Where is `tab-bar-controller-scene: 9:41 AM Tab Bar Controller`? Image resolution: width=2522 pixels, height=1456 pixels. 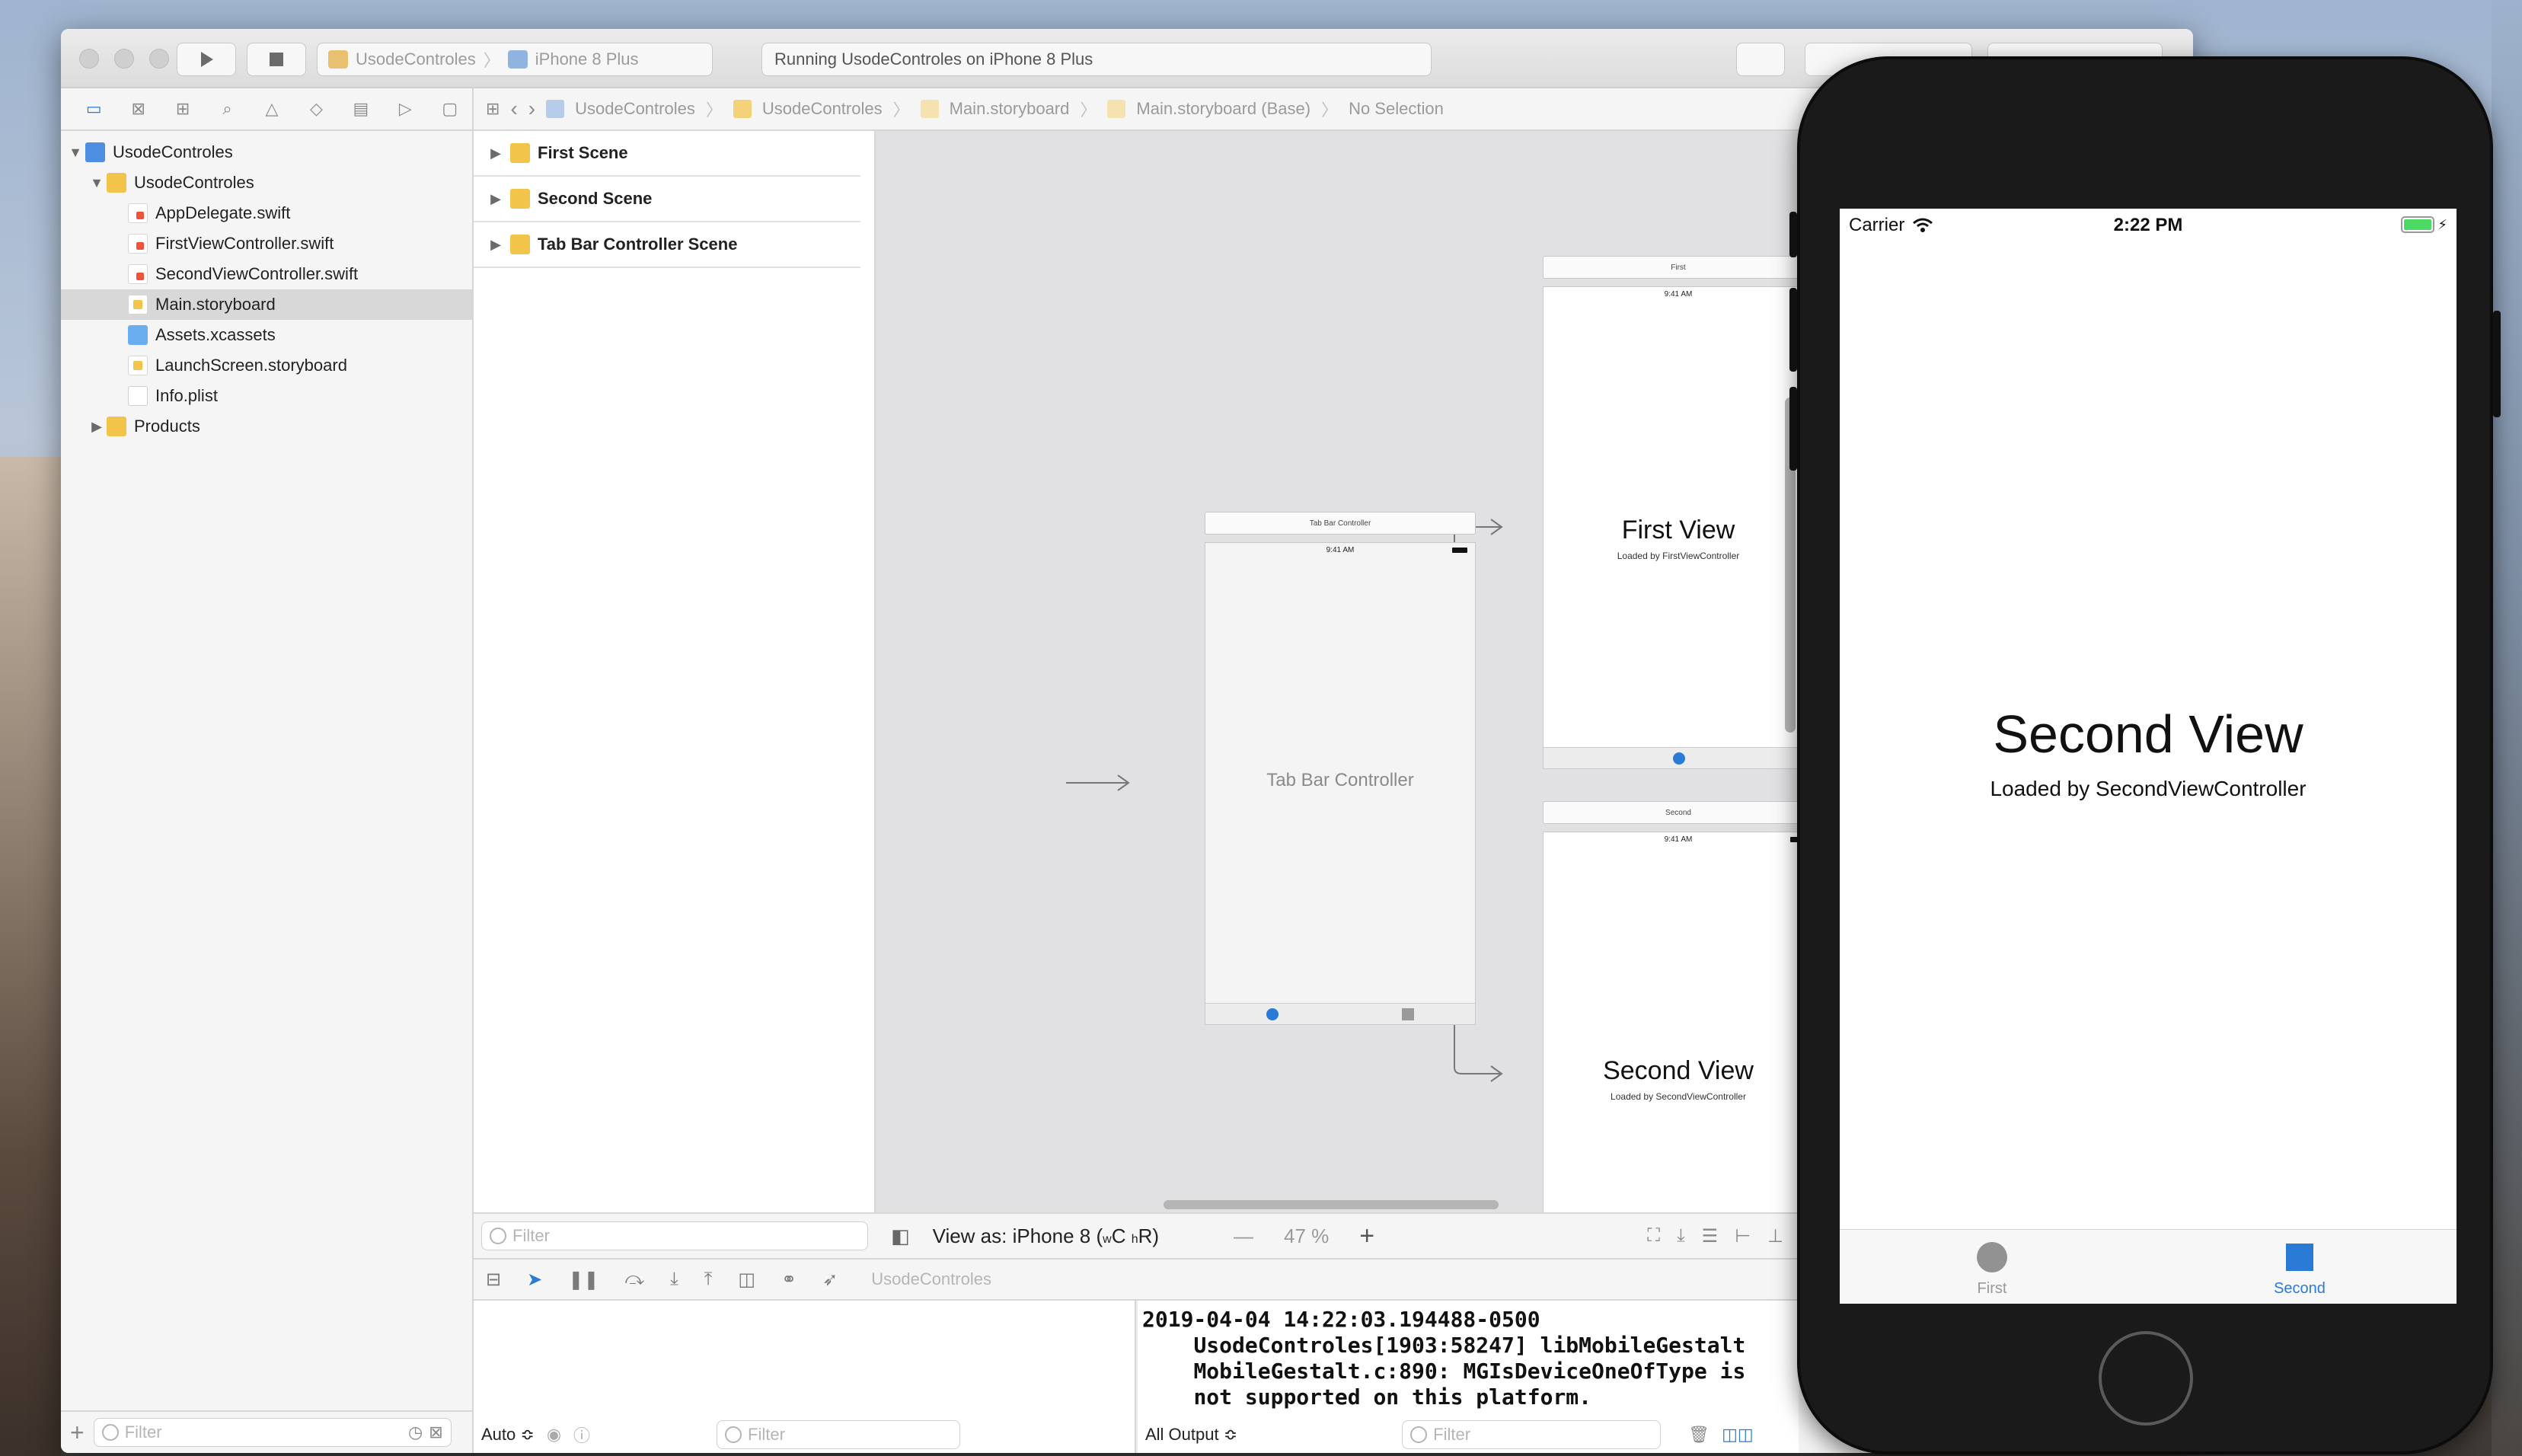
tab-bar-controller-scene: 9:41 AM Tab Bar Controller is located at coordinates (1340, 783).